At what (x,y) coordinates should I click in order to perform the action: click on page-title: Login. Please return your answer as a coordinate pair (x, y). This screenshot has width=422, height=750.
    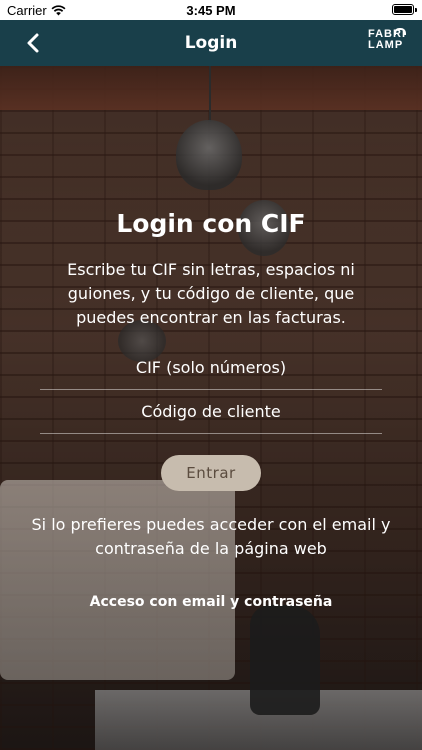
    Looking at the image, I should click on (211, 43).